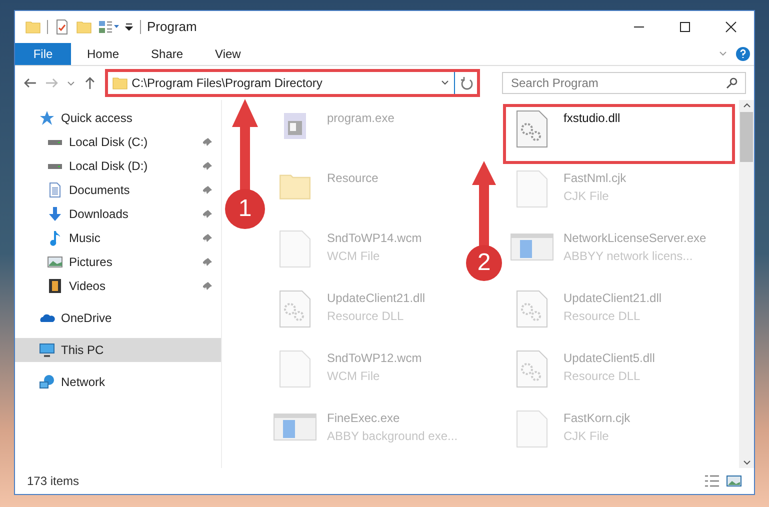  I want to click on back-arrow-icon, so click(30, 83).